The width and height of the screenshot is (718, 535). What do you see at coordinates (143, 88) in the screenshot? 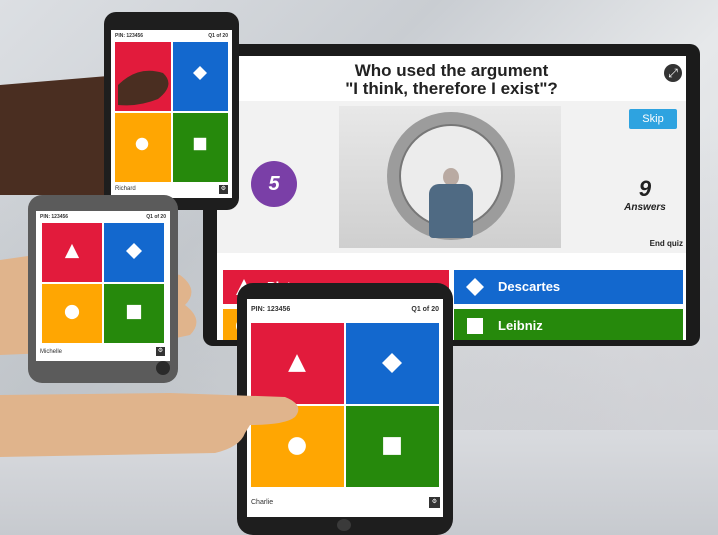
I see `hand-dark-thumb` at bounding box center [143, 88].